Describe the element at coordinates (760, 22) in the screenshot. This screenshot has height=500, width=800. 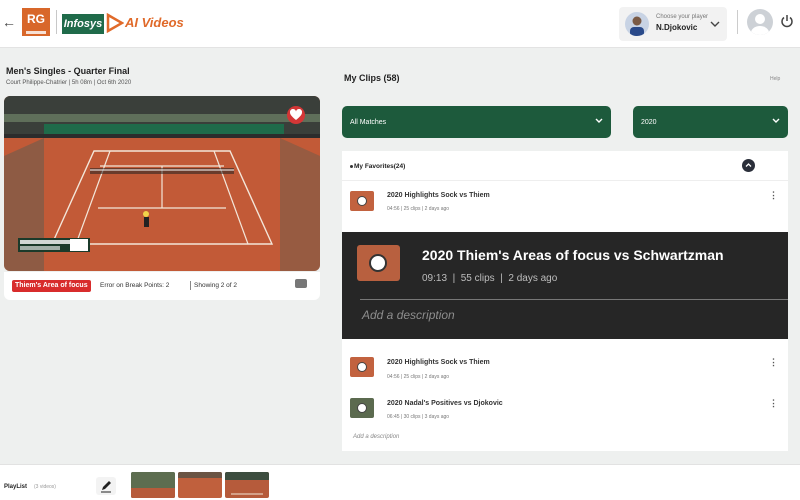
I see `user-avatar-icon` at that location.